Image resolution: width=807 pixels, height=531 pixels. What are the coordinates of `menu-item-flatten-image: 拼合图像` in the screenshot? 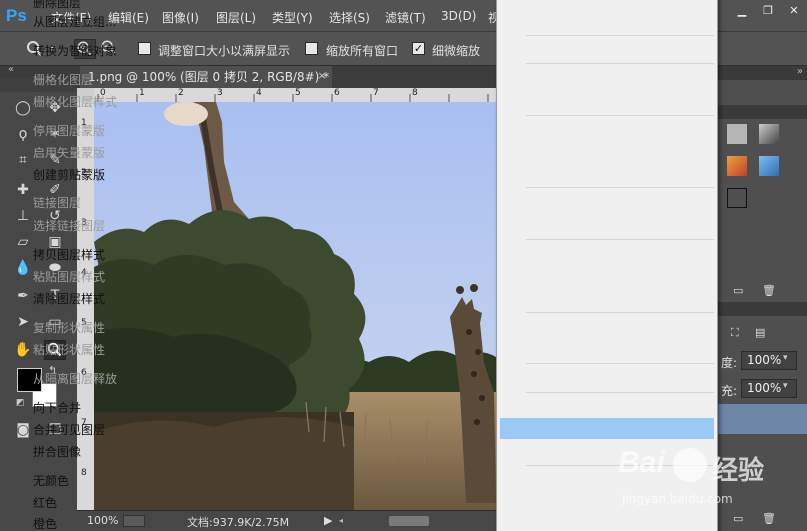 It's located at (57, 451).